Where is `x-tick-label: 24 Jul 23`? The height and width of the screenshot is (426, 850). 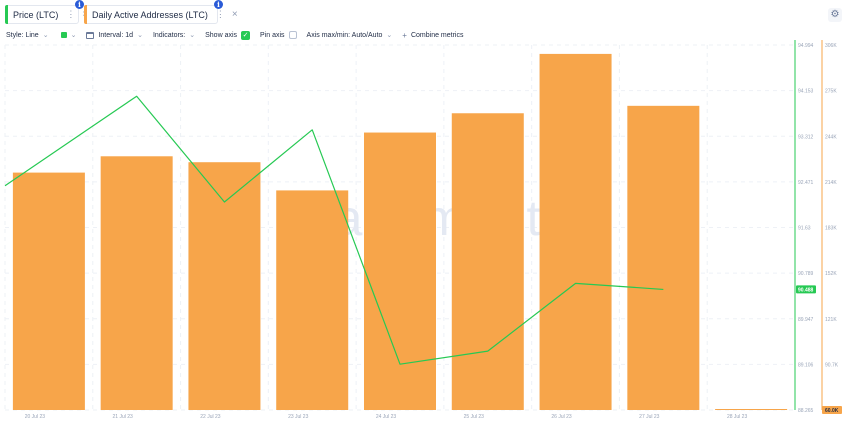
x-tick-label: 24 Jul 23 is located at coordinates (386, 417).